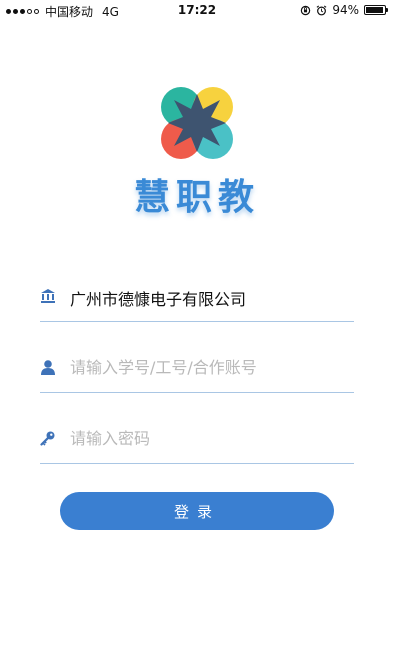 This screenshot has width=394, height=645. Describe the element at coordinates (48, 367) in the screenshot. I see `user-icon` at that location.